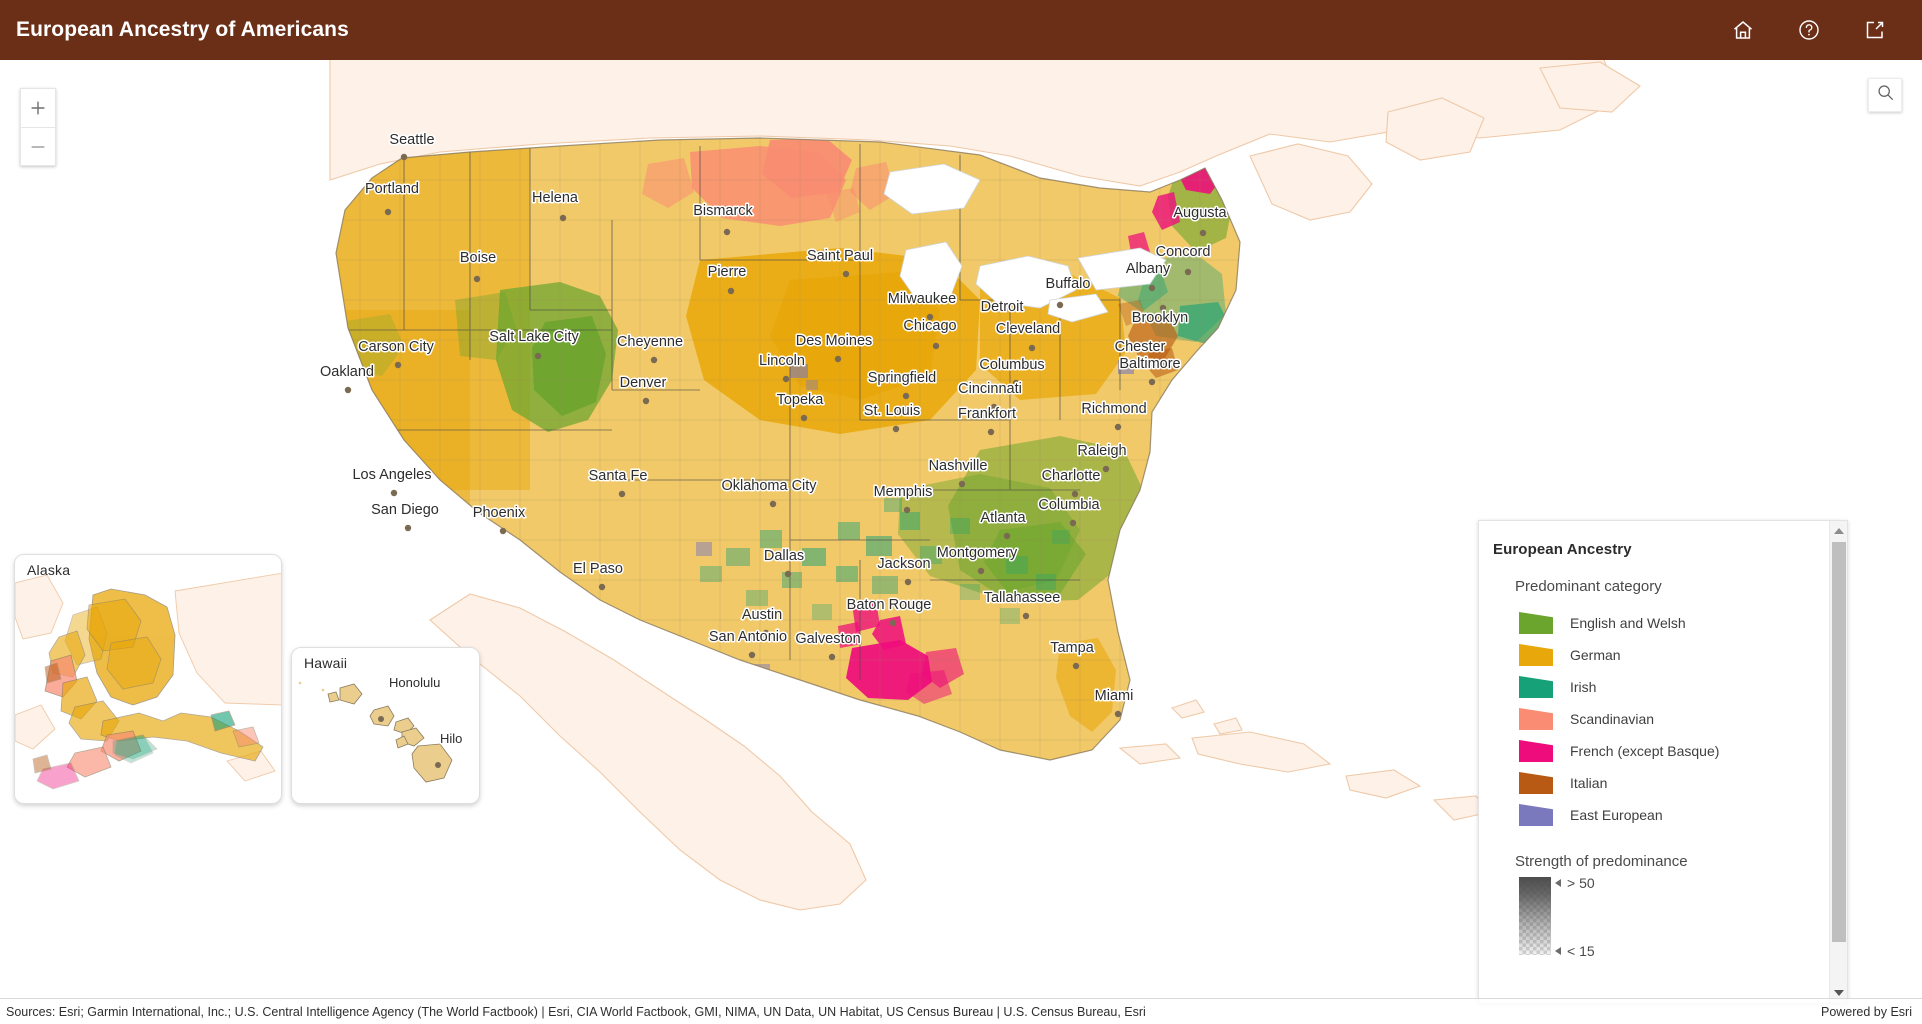 This screenshot has width=1922, height=1024. Describe the element at coordinates (1809, 30) in the screenshot. I see `help-button` at that location.